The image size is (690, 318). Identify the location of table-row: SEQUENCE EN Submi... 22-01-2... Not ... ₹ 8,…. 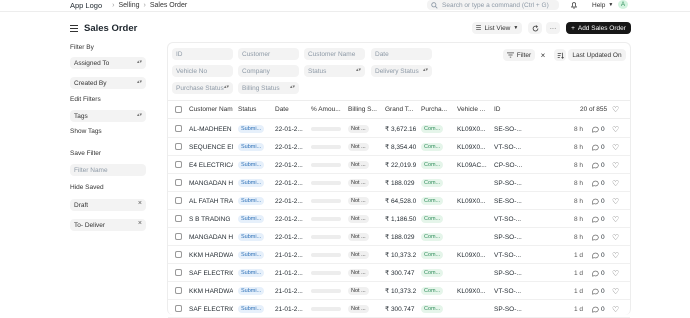
(399, 147).